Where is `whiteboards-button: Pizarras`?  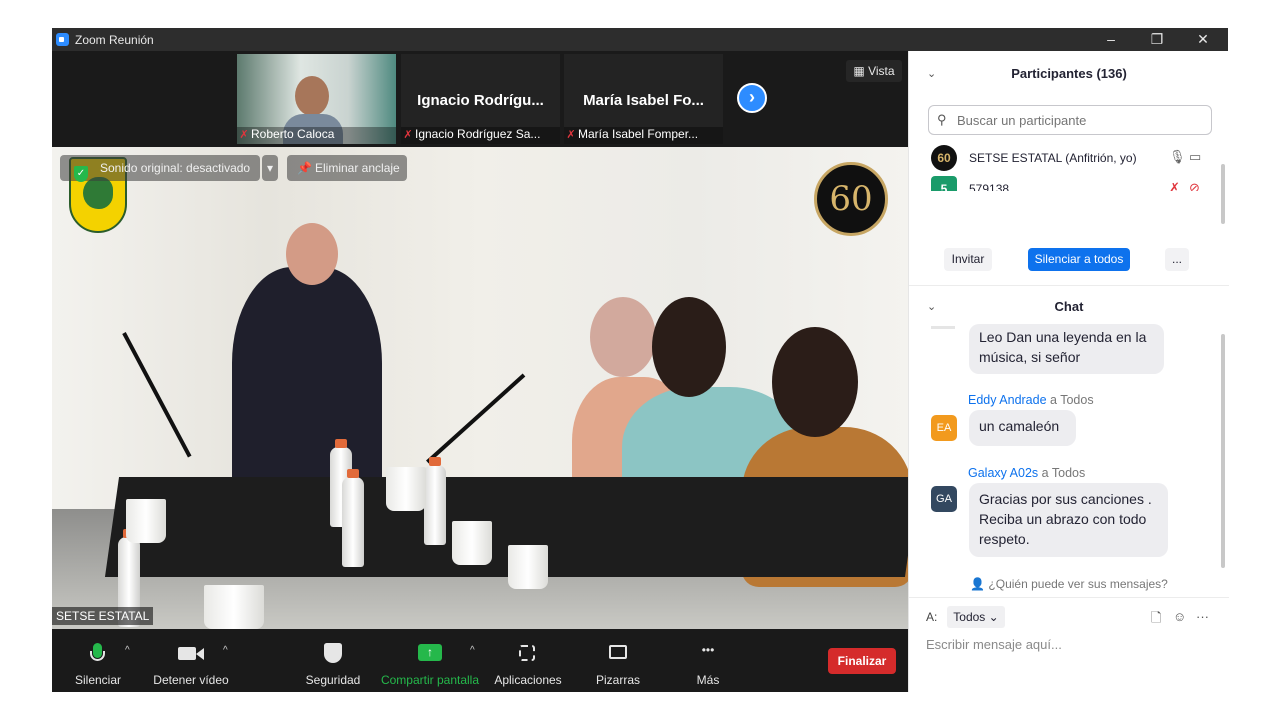 whiteboards-button: Pizarras is located at coordinates (618, 660).